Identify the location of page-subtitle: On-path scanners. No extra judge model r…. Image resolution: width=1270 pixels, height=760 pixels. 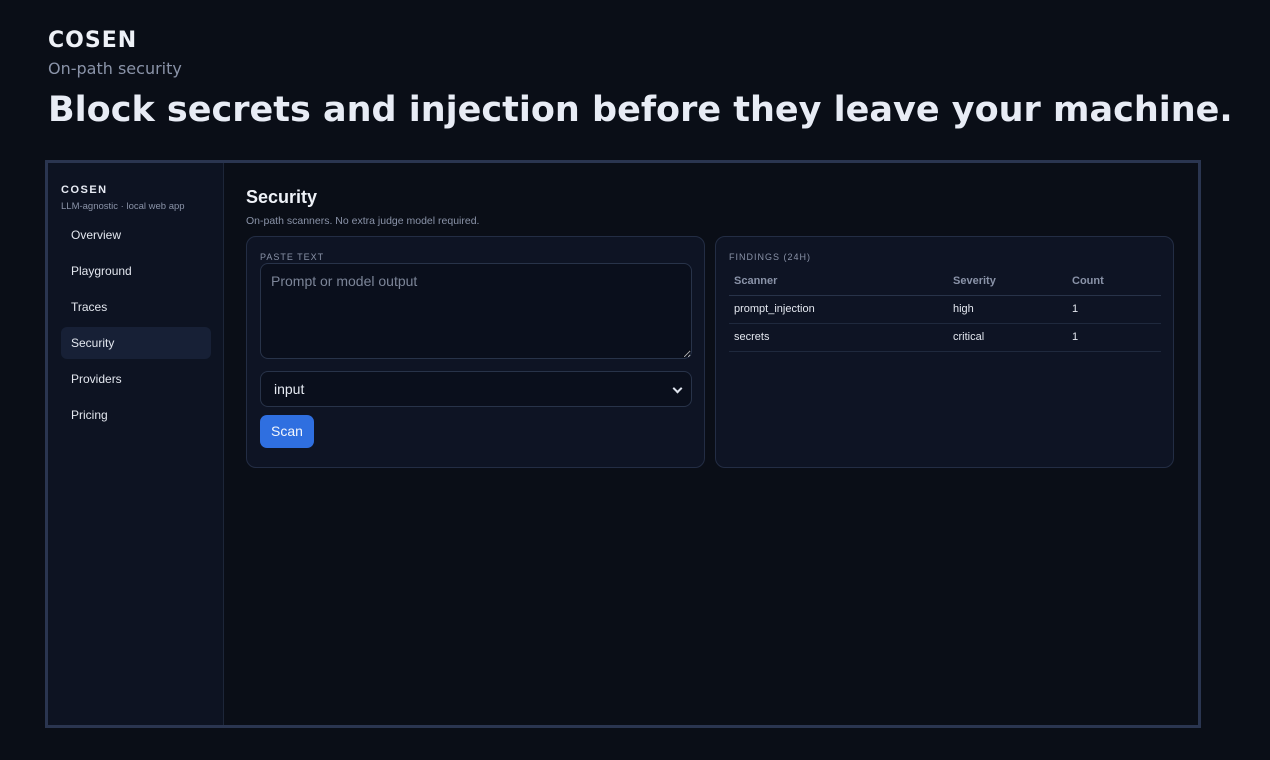
(363, 221).